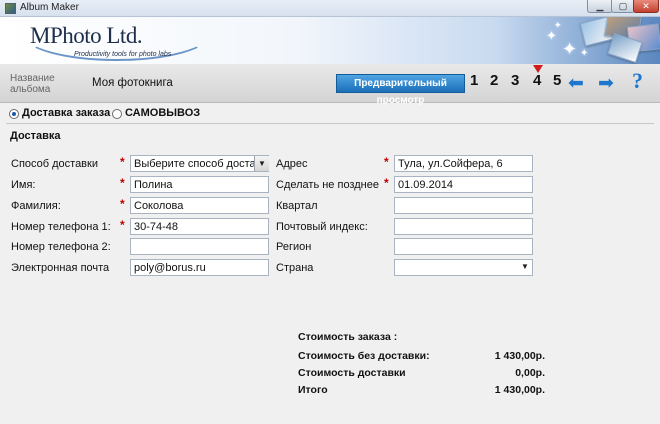 This screenshot has width=660, height=424. What do you see at coordinates (199, 226) in the screenshot?
I see `phone1-input: 30-74-48` at bounding box center [199, 226].